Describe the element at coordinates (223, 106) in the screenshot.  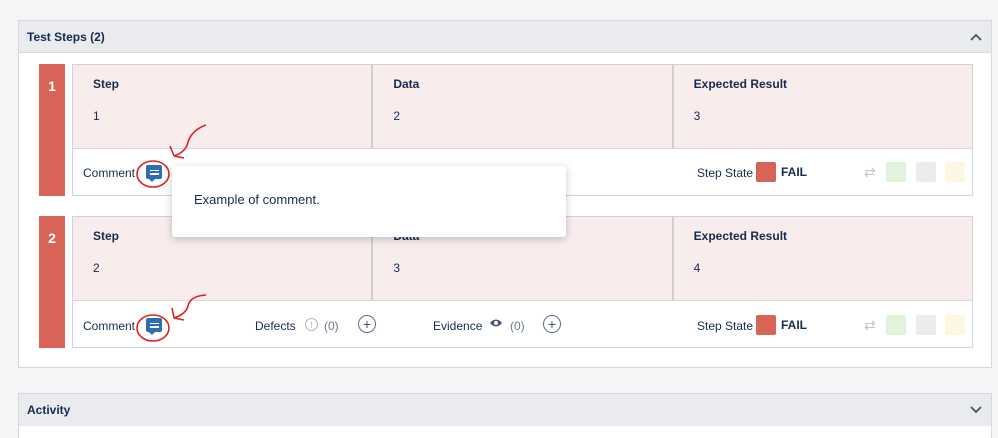
I see `step-cell: Step 1` at that location.